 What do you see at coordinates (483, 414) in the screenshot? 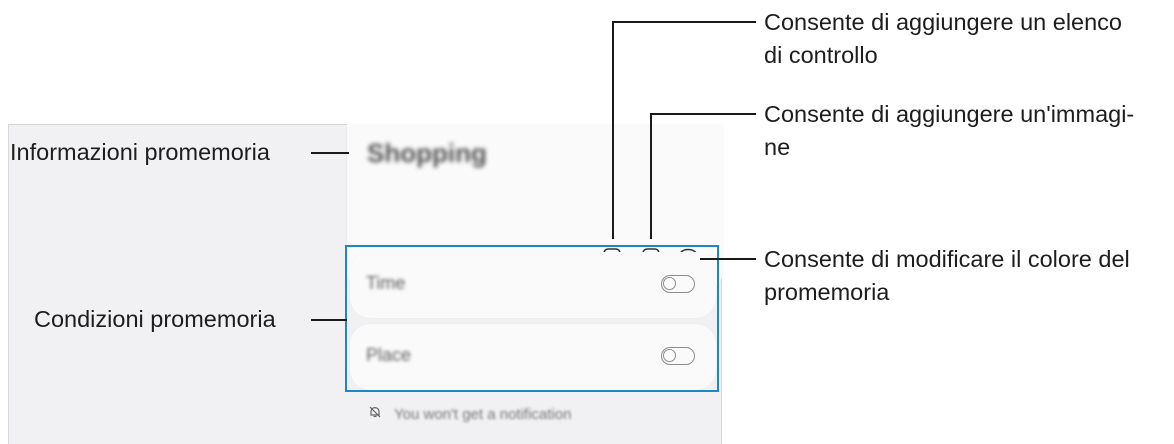
I see `notification-text: You won't get a notification` at bounding box center [483, 414].